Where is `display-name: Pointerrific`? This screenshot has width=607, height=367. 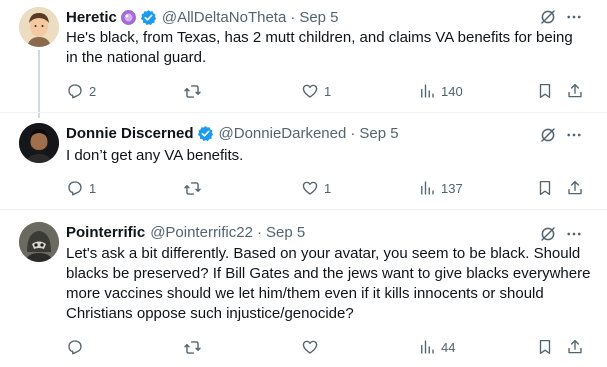
display-name: Pointerrific is located at coordinates (105, 232).